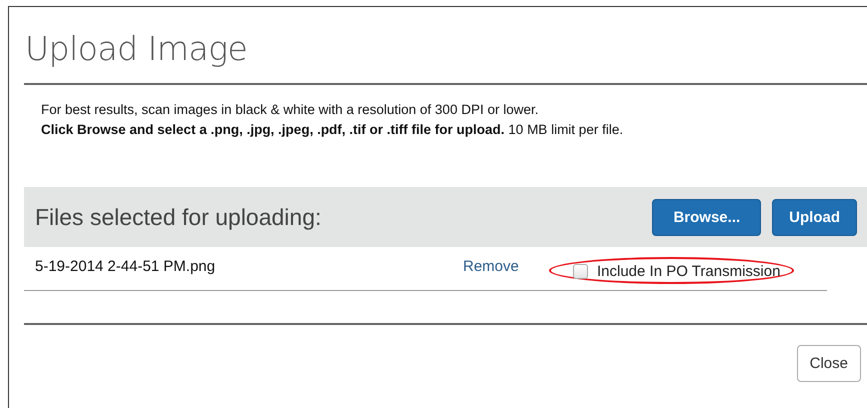 The height and width of the screenshot is (408, 867). I want to click on checkbox, so click(580, 271).